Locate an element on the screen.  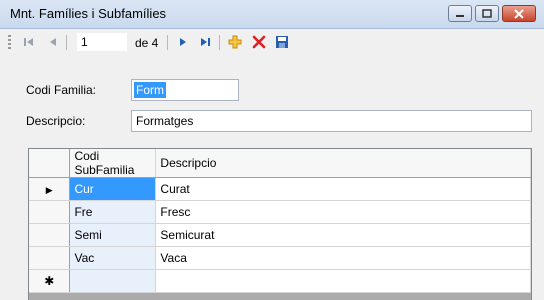
column-header-descripcio: Descripcio is located at coordinates (343, 163).